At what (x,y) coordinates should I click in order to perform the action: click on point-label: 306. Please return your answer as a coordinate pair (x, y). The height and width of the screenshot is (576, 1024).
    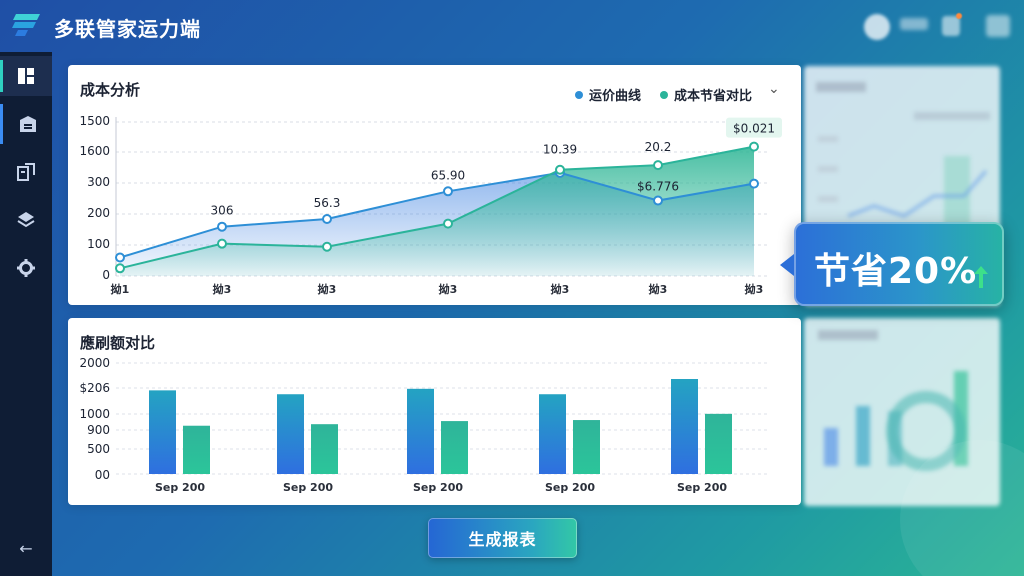
    Looking at the image, I should click on (222, 211).